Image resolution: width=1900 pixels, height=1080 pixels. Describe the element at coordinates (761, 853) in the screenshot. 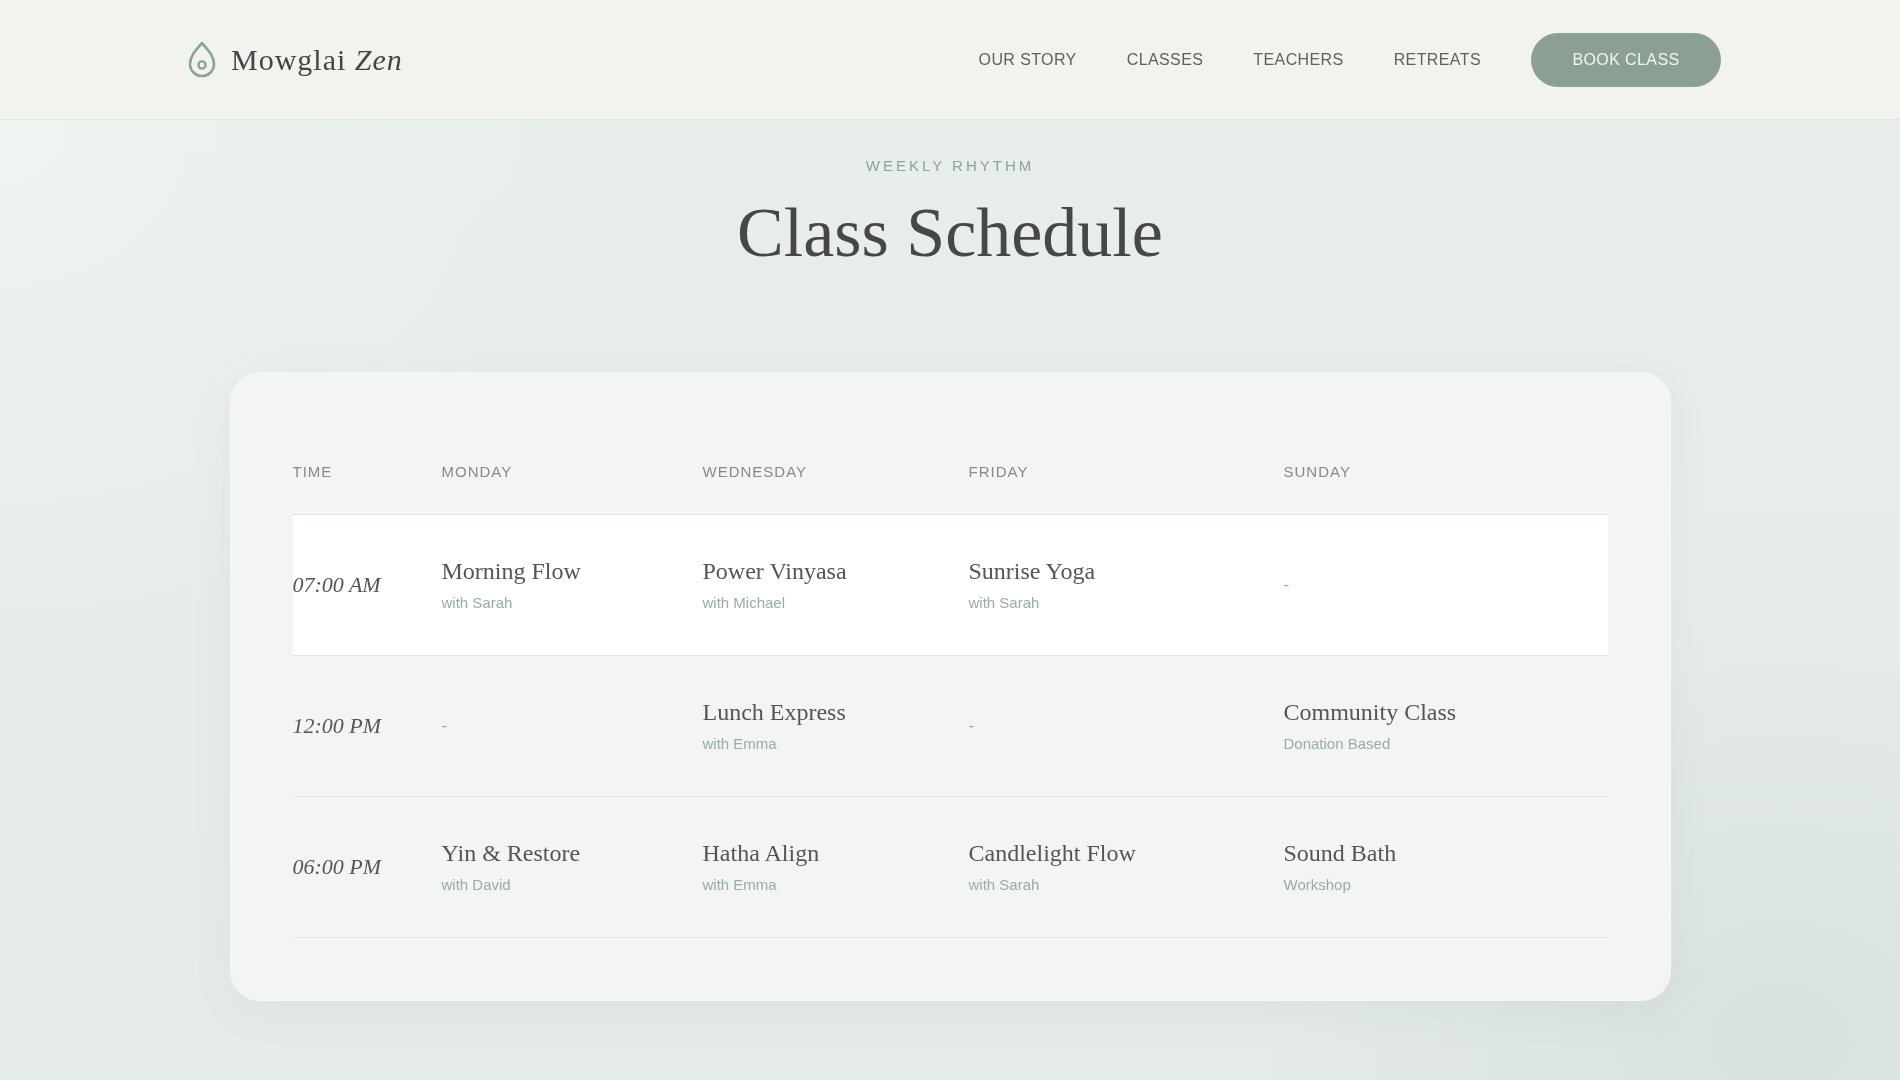

I see `class-name: Hatha Align` at that location.